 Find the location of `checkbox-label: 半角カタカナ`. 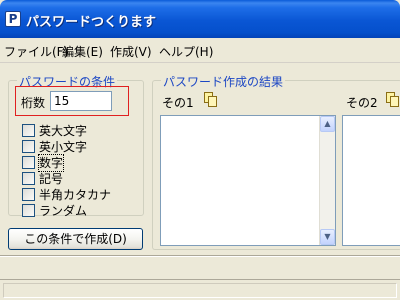

checkbox-label: 半角カタカナ is located at coordinates (75, 195).